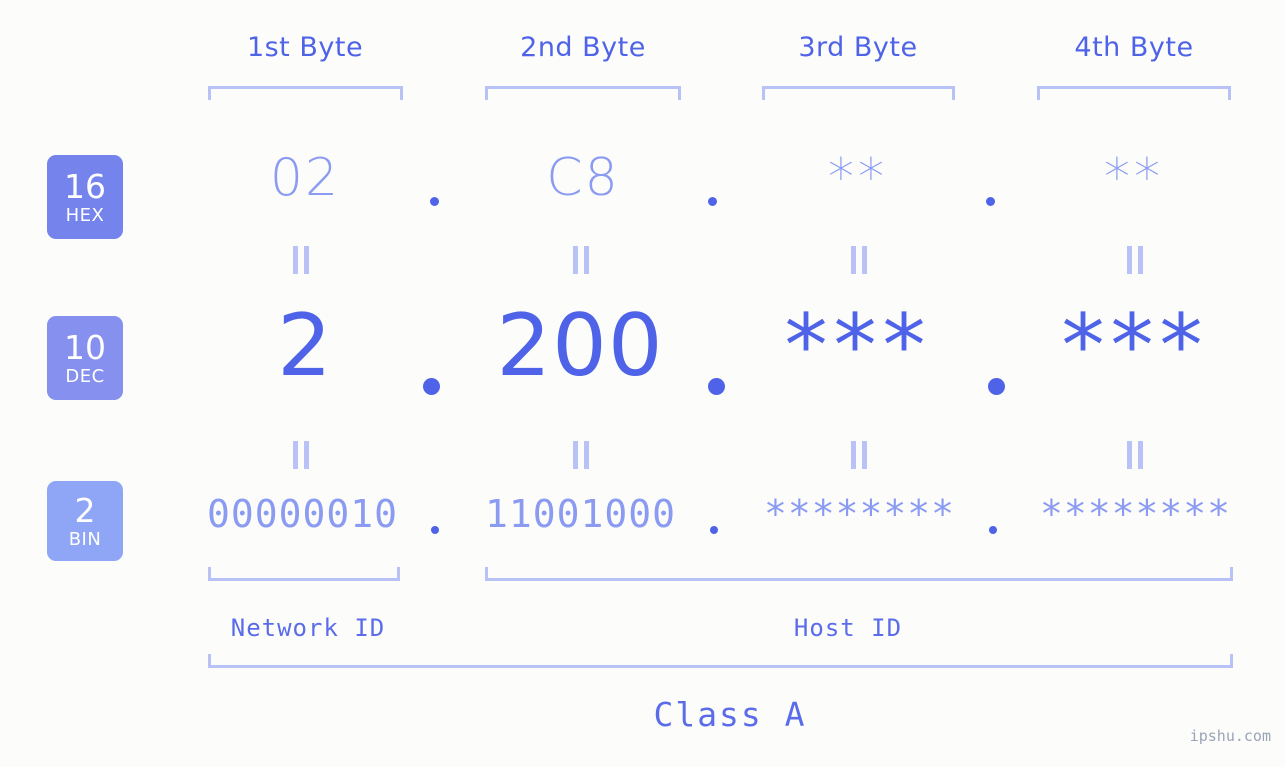  What do you see at coordinates (859, 574) in the screenshot?
I see `host-id-bracket` at bounding box center [859, 574].